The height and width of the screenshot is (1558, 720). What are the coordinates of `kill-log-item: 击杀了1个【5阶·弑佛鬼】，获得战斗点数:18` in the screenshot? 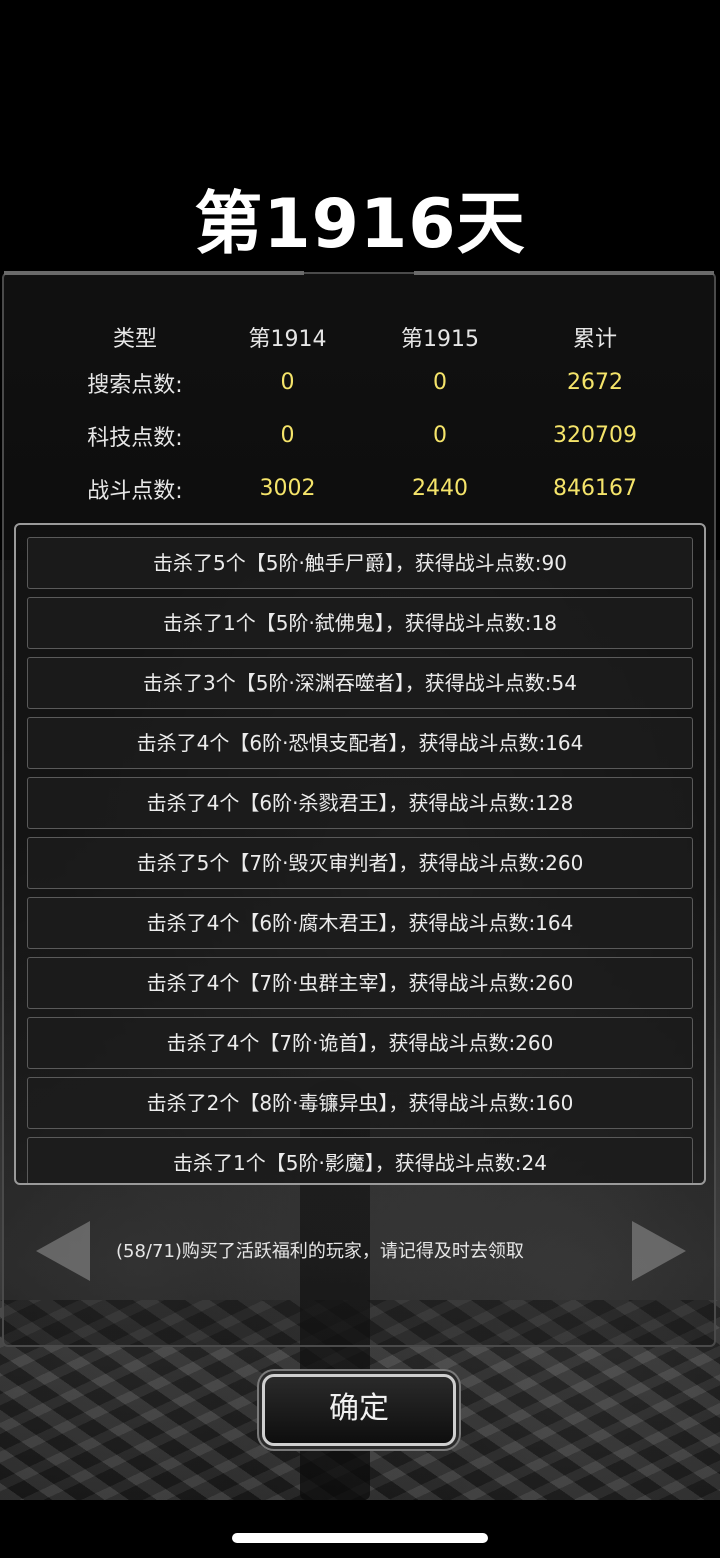 It's located at (360, 623).